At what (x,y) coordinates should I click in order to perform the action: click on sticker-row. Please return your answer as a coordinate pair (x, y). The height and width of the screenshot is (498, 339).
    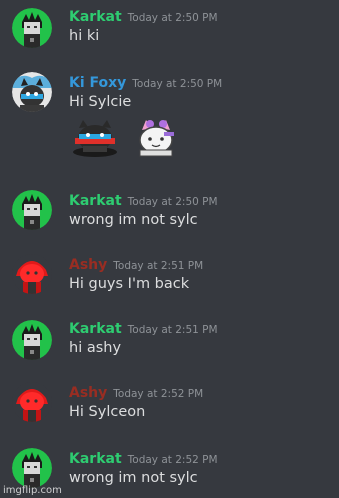
    Looking at the image, I should click on (127, 141).